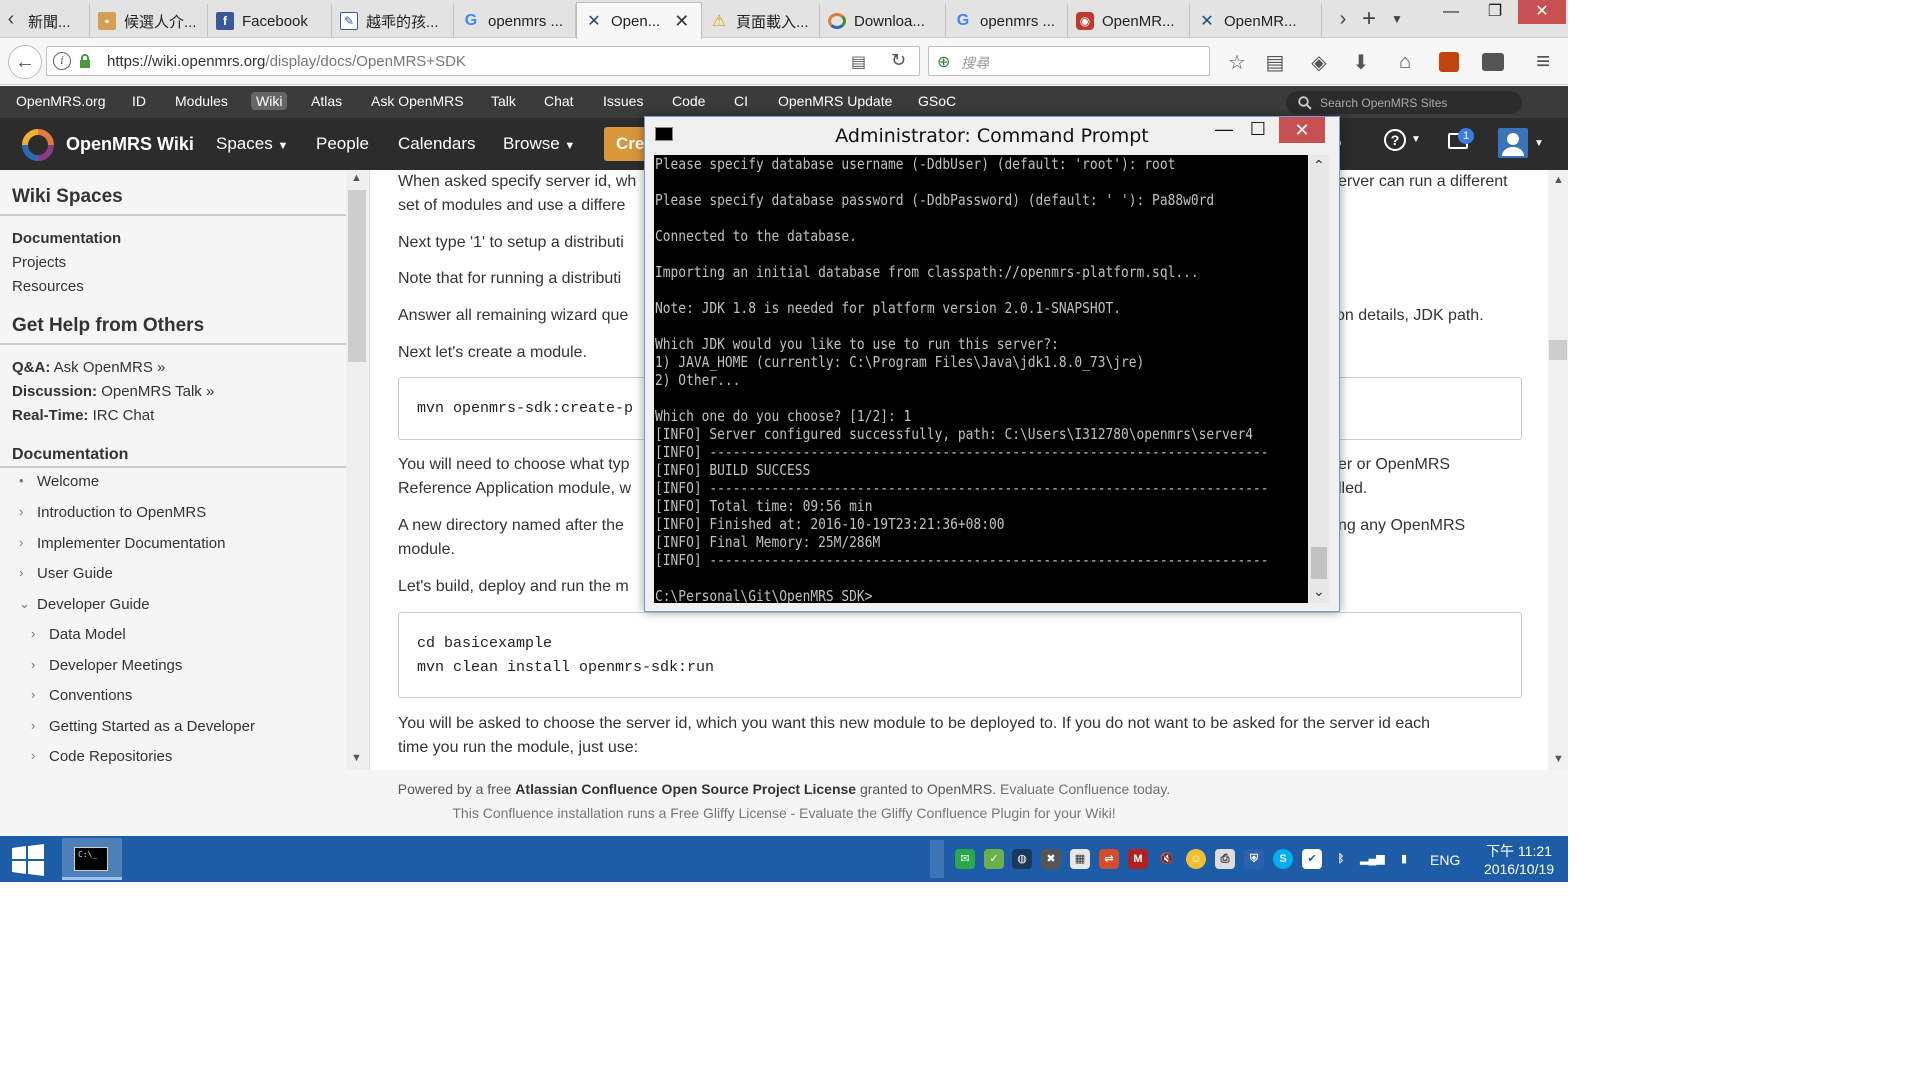 Image resolution: width=1920 pixels, height=1080 pixels. Describe the element at coordinates (943, 62) in the screenshot. I see `search-engine-icon: ⊕` at that location.